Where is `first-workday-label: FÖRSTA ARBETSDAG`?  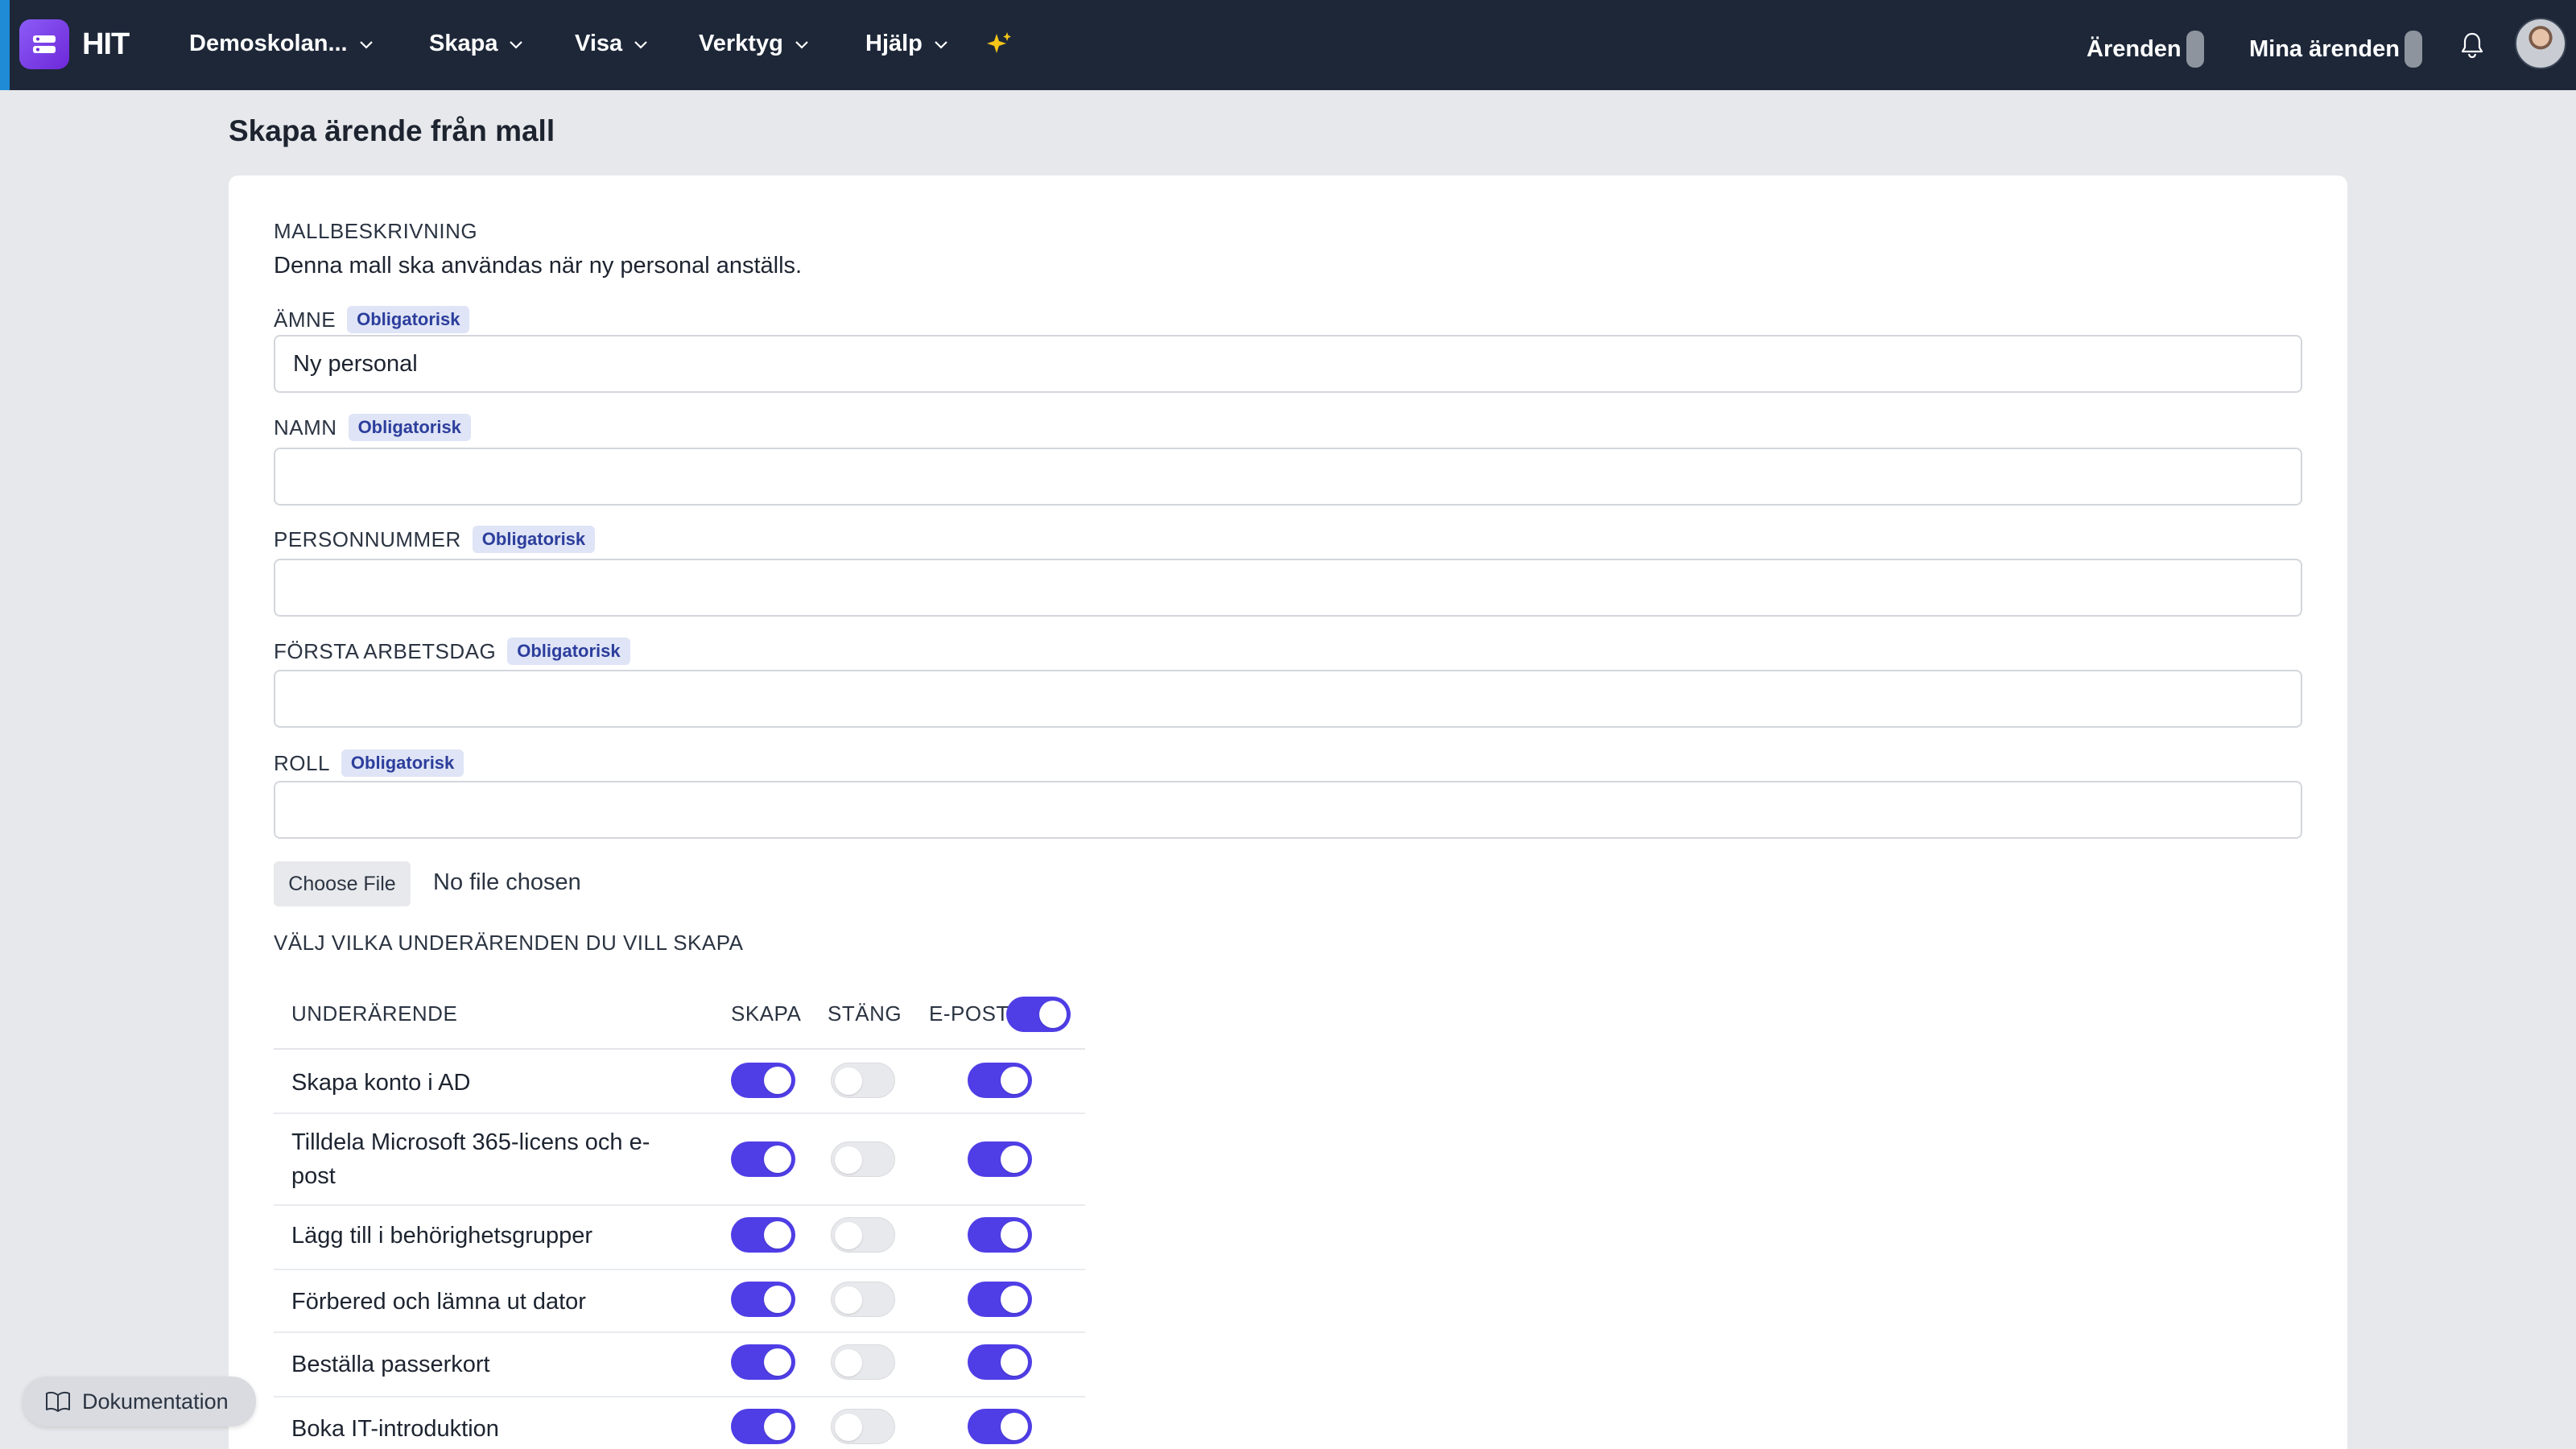
first-workday-label: FÖRSTA ARBETSDAG is located at coordinates (385, 650).